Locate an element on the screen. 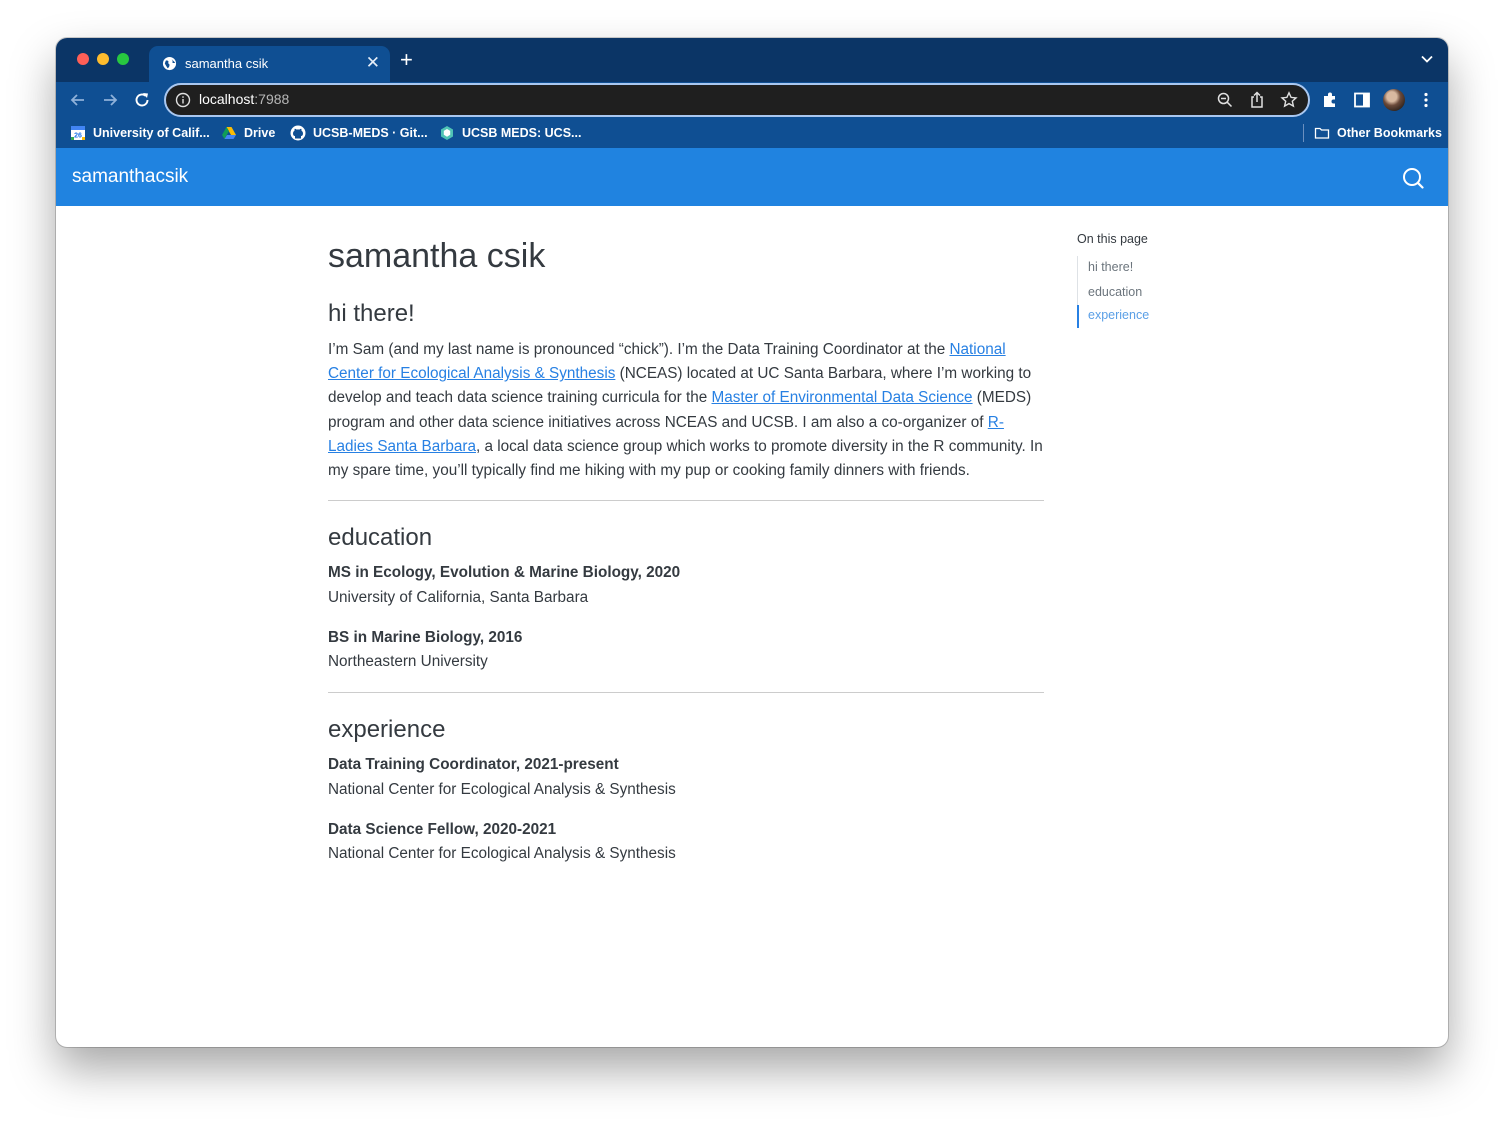 This screenshot has height=1121, width=1504. globe-icon is located at coordinates (169, 63).